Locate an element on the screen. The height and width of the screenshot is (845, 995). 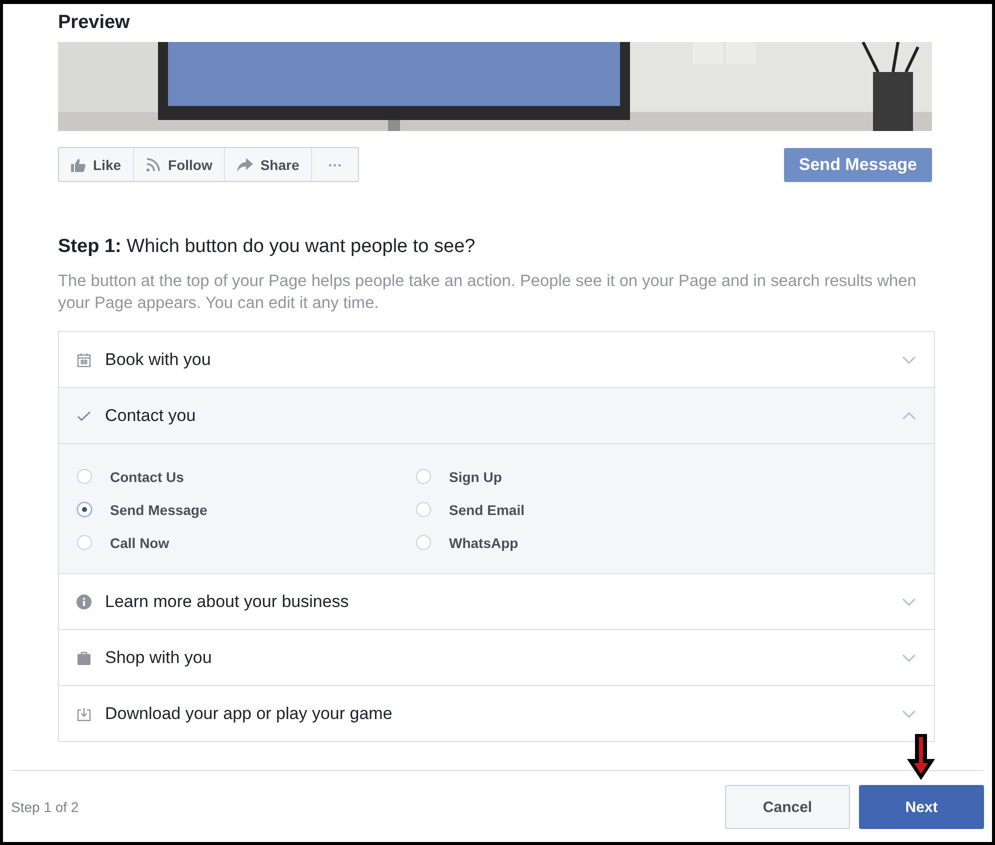
shopping-bag-icon is located at coordinates (84, 657).